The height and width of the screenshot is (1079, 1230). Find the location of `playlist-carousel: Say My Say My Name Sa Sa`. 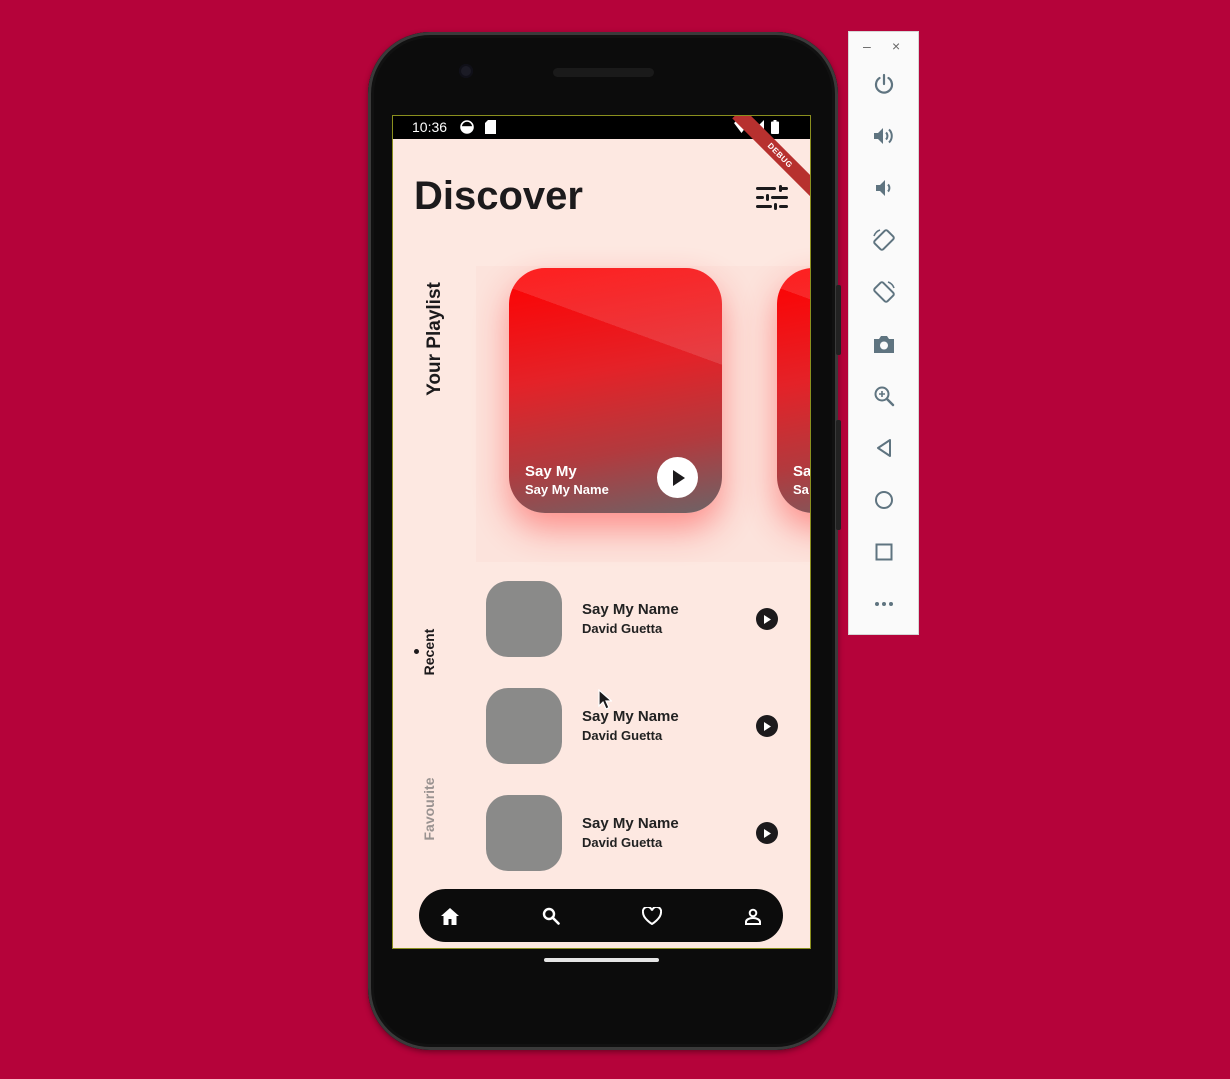

playlist-carousel: Say My Say My Name Sa Sa is located at coordinates (643, 414).